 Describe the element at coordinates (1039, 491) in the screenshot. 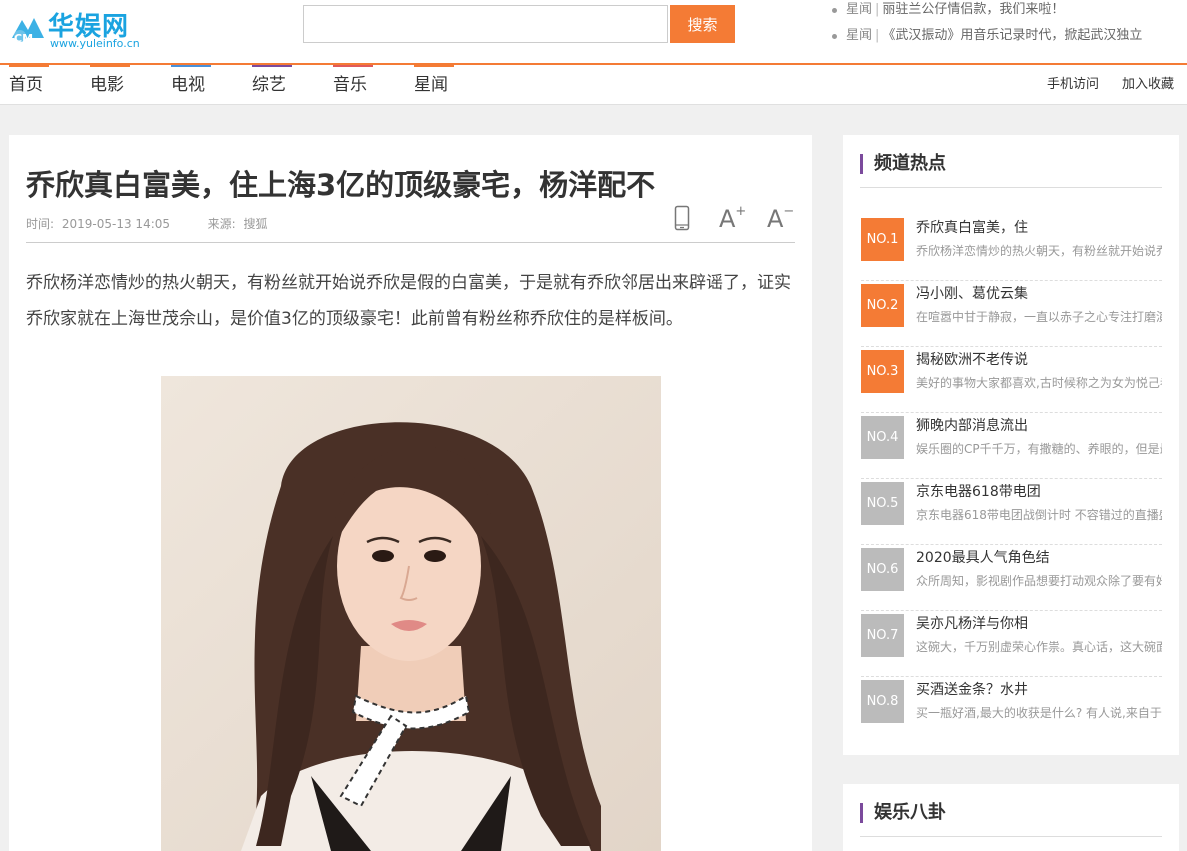

I see `hot-item-title: 京东电器618带电团` at that location.